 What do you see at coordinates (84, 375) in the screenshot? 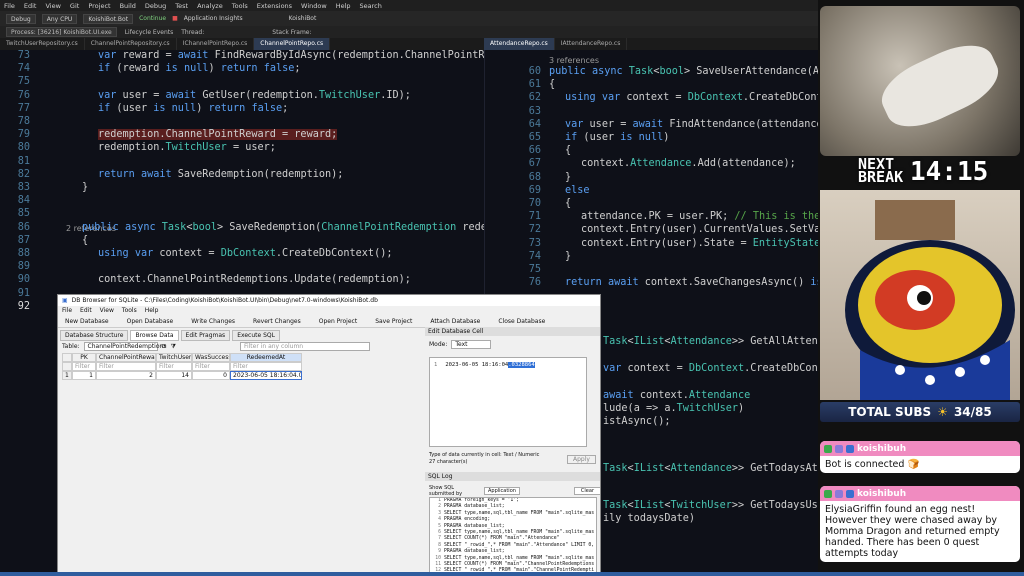
I see `table-cell: 1` at bounding box center [84, 375].